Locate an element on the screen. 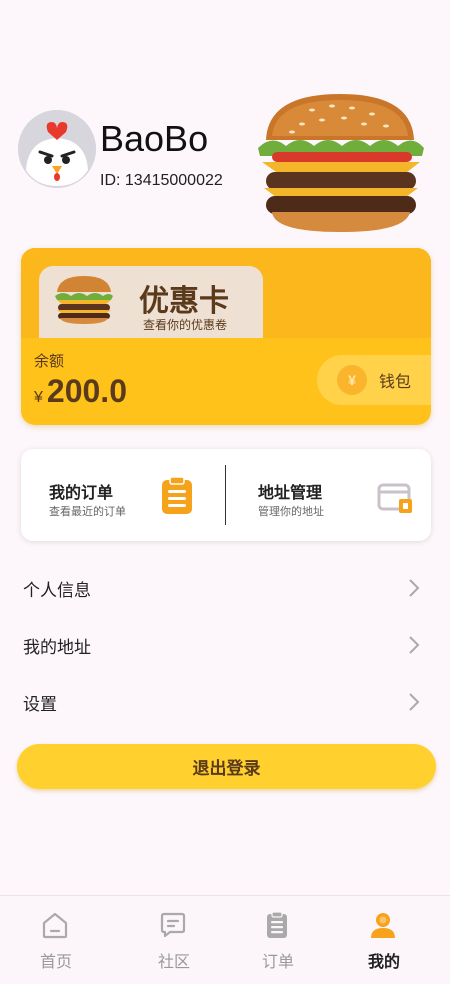 The height and width of the screenshot is (984, 450). wallet-button: ¥ 钱包 is located at coordinates (374, 380).